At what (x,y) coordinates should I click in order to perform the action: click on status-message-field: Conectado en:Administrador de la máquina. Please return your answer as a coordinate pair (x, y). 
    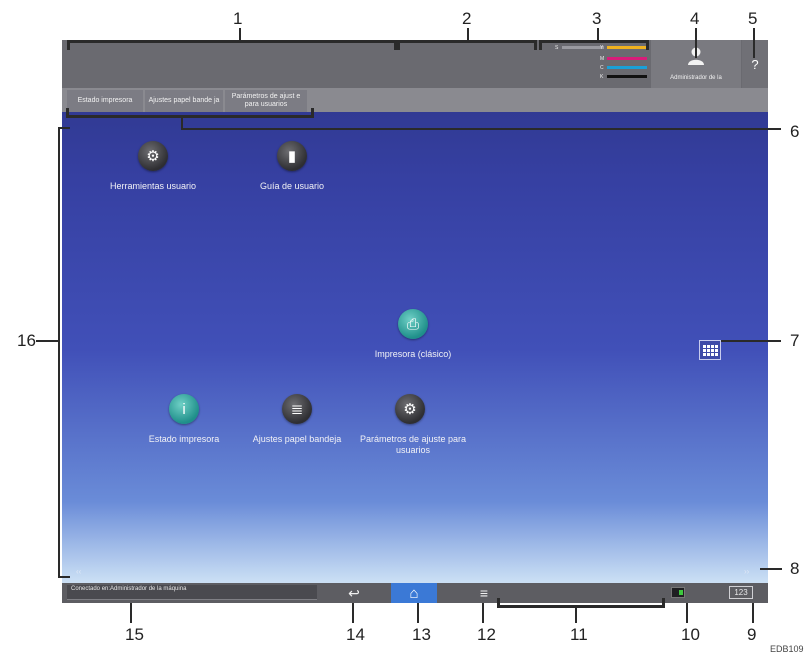
    Looking at the image, I should click on (192, 592).